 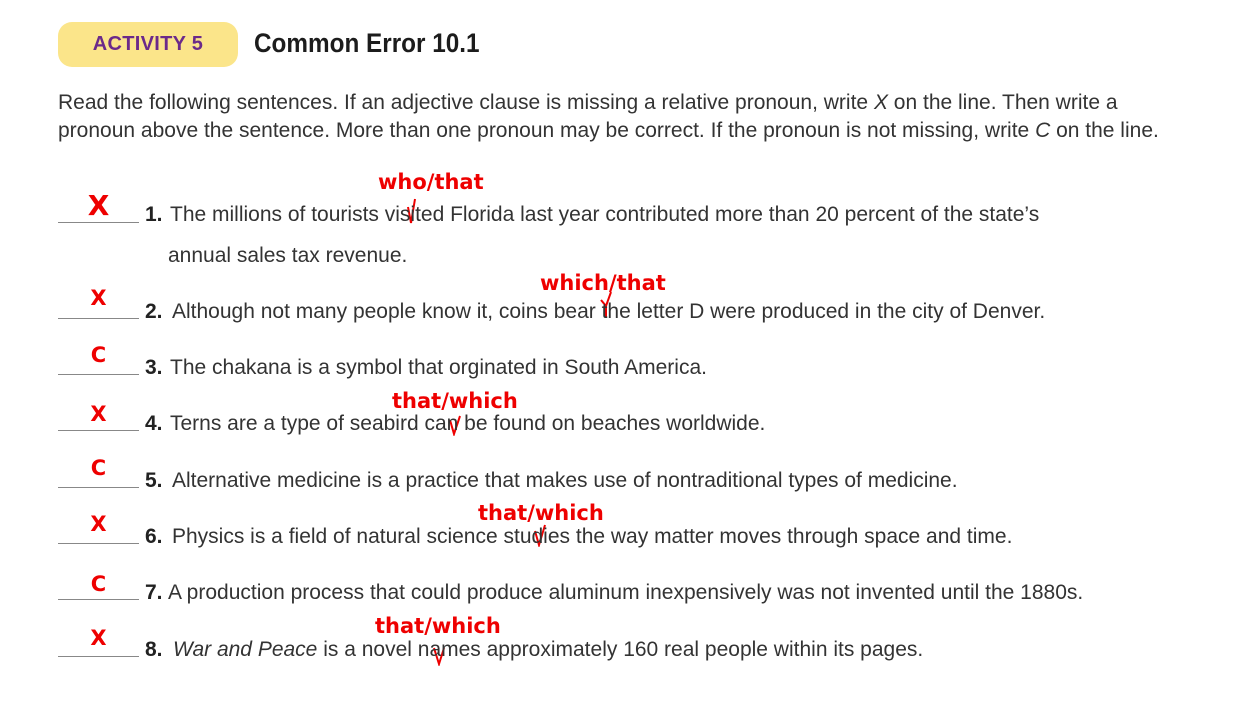 I want to click on page-title: Common Error 10.1, so click(x=367, y=43).